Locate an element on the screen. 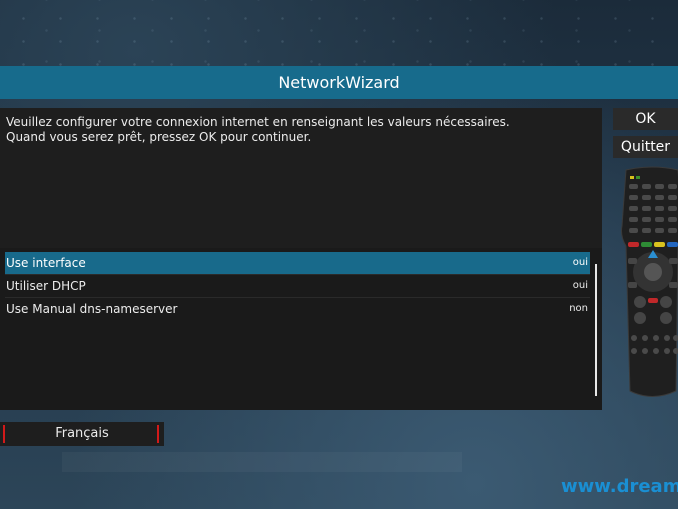 The image size is (678, 509). setting-row-use-dhcp: Utiliser DHCP oui is located at coordinates (297, 286).